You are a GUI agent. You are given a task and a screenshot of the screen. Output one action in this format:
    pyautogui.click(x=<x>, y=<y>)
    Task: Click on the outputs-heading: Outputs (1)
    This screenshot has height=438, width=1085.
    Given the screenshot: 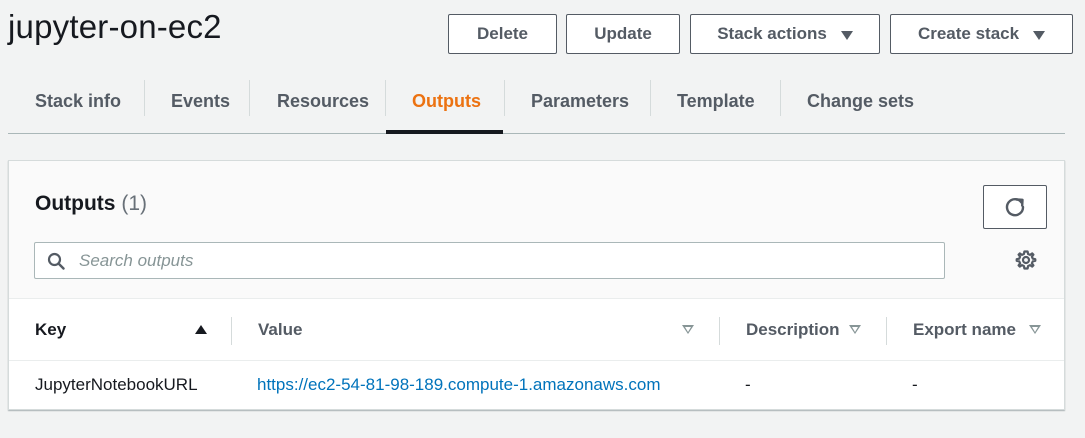 What is the action you would take?
    pyautogui.click(x=91, y=204)
    